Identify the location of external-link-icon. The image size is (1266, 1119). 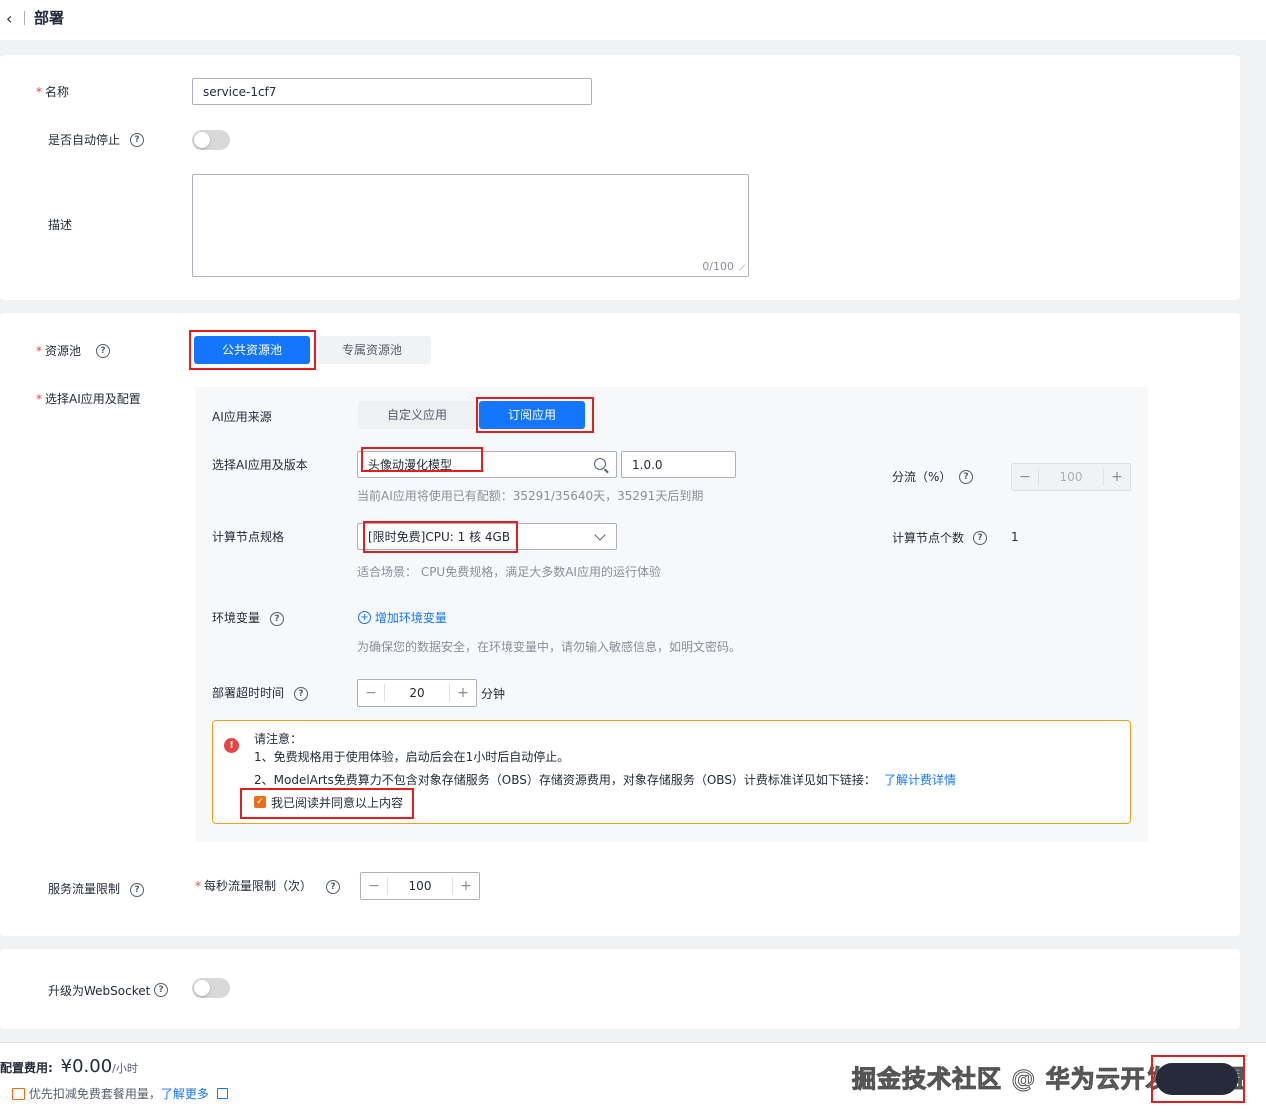
(222, 1093).